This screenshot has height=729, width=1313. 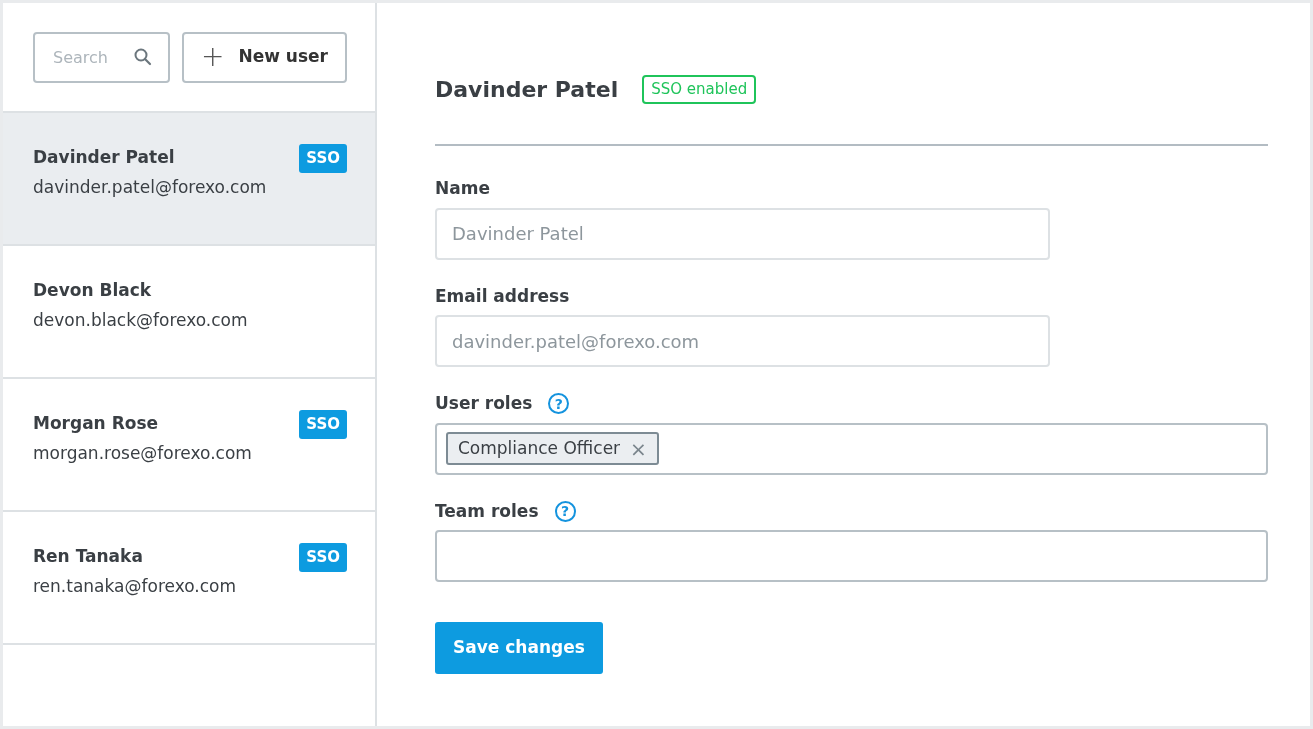 What do you see at coordinates (462, 188) in the screenshot?
I see `field-label: Name` at bounding box center [462, 188].